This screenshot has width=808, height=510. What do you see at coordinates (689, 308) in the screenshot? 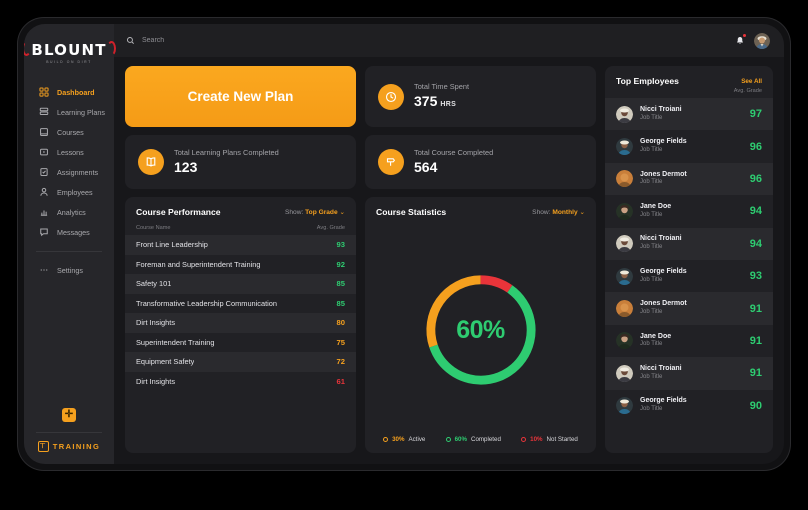
I see `list-item: Jones Dermot Job Title 91` at bounding box center [689, 308].